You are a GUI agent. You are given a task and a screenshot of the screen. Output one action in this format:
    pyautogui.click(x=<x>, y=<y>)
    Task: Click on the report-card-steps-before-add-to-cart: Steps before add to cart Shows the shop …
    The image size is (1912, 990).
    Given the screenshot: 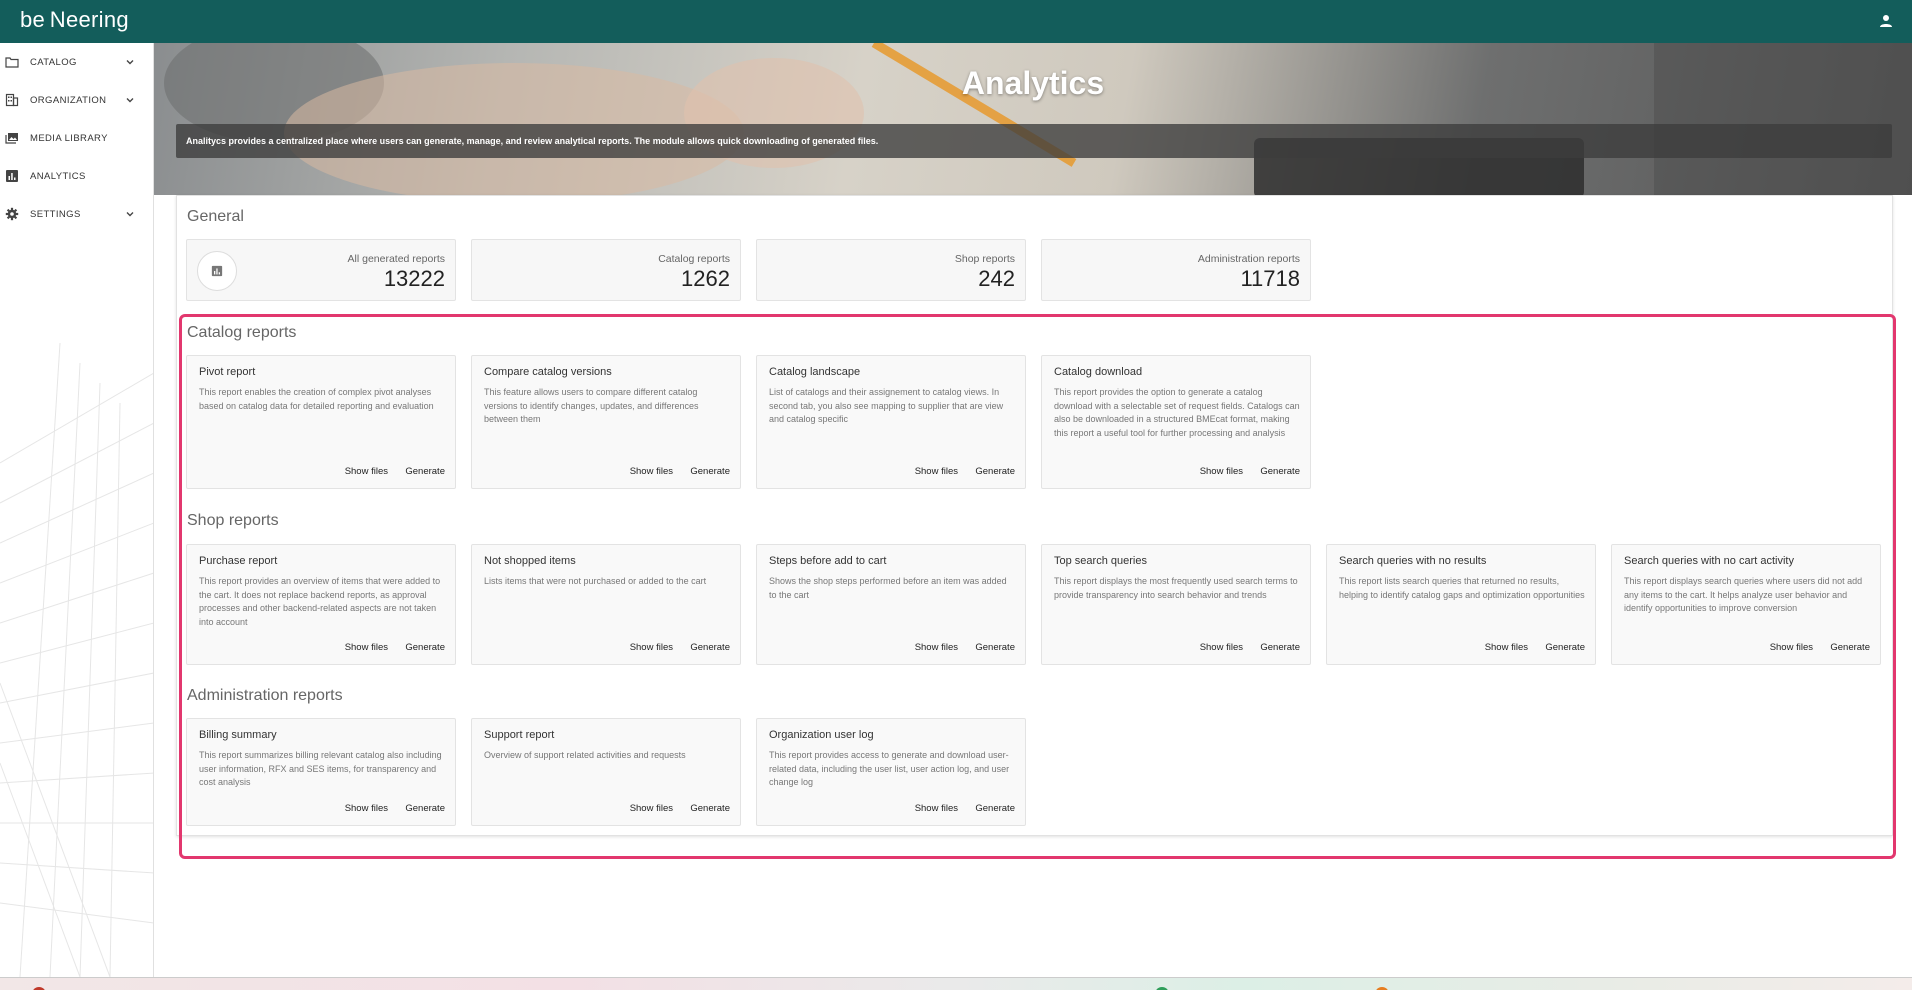 What is the action you would take?
    pyautogui.click(x=891, y=604)
    